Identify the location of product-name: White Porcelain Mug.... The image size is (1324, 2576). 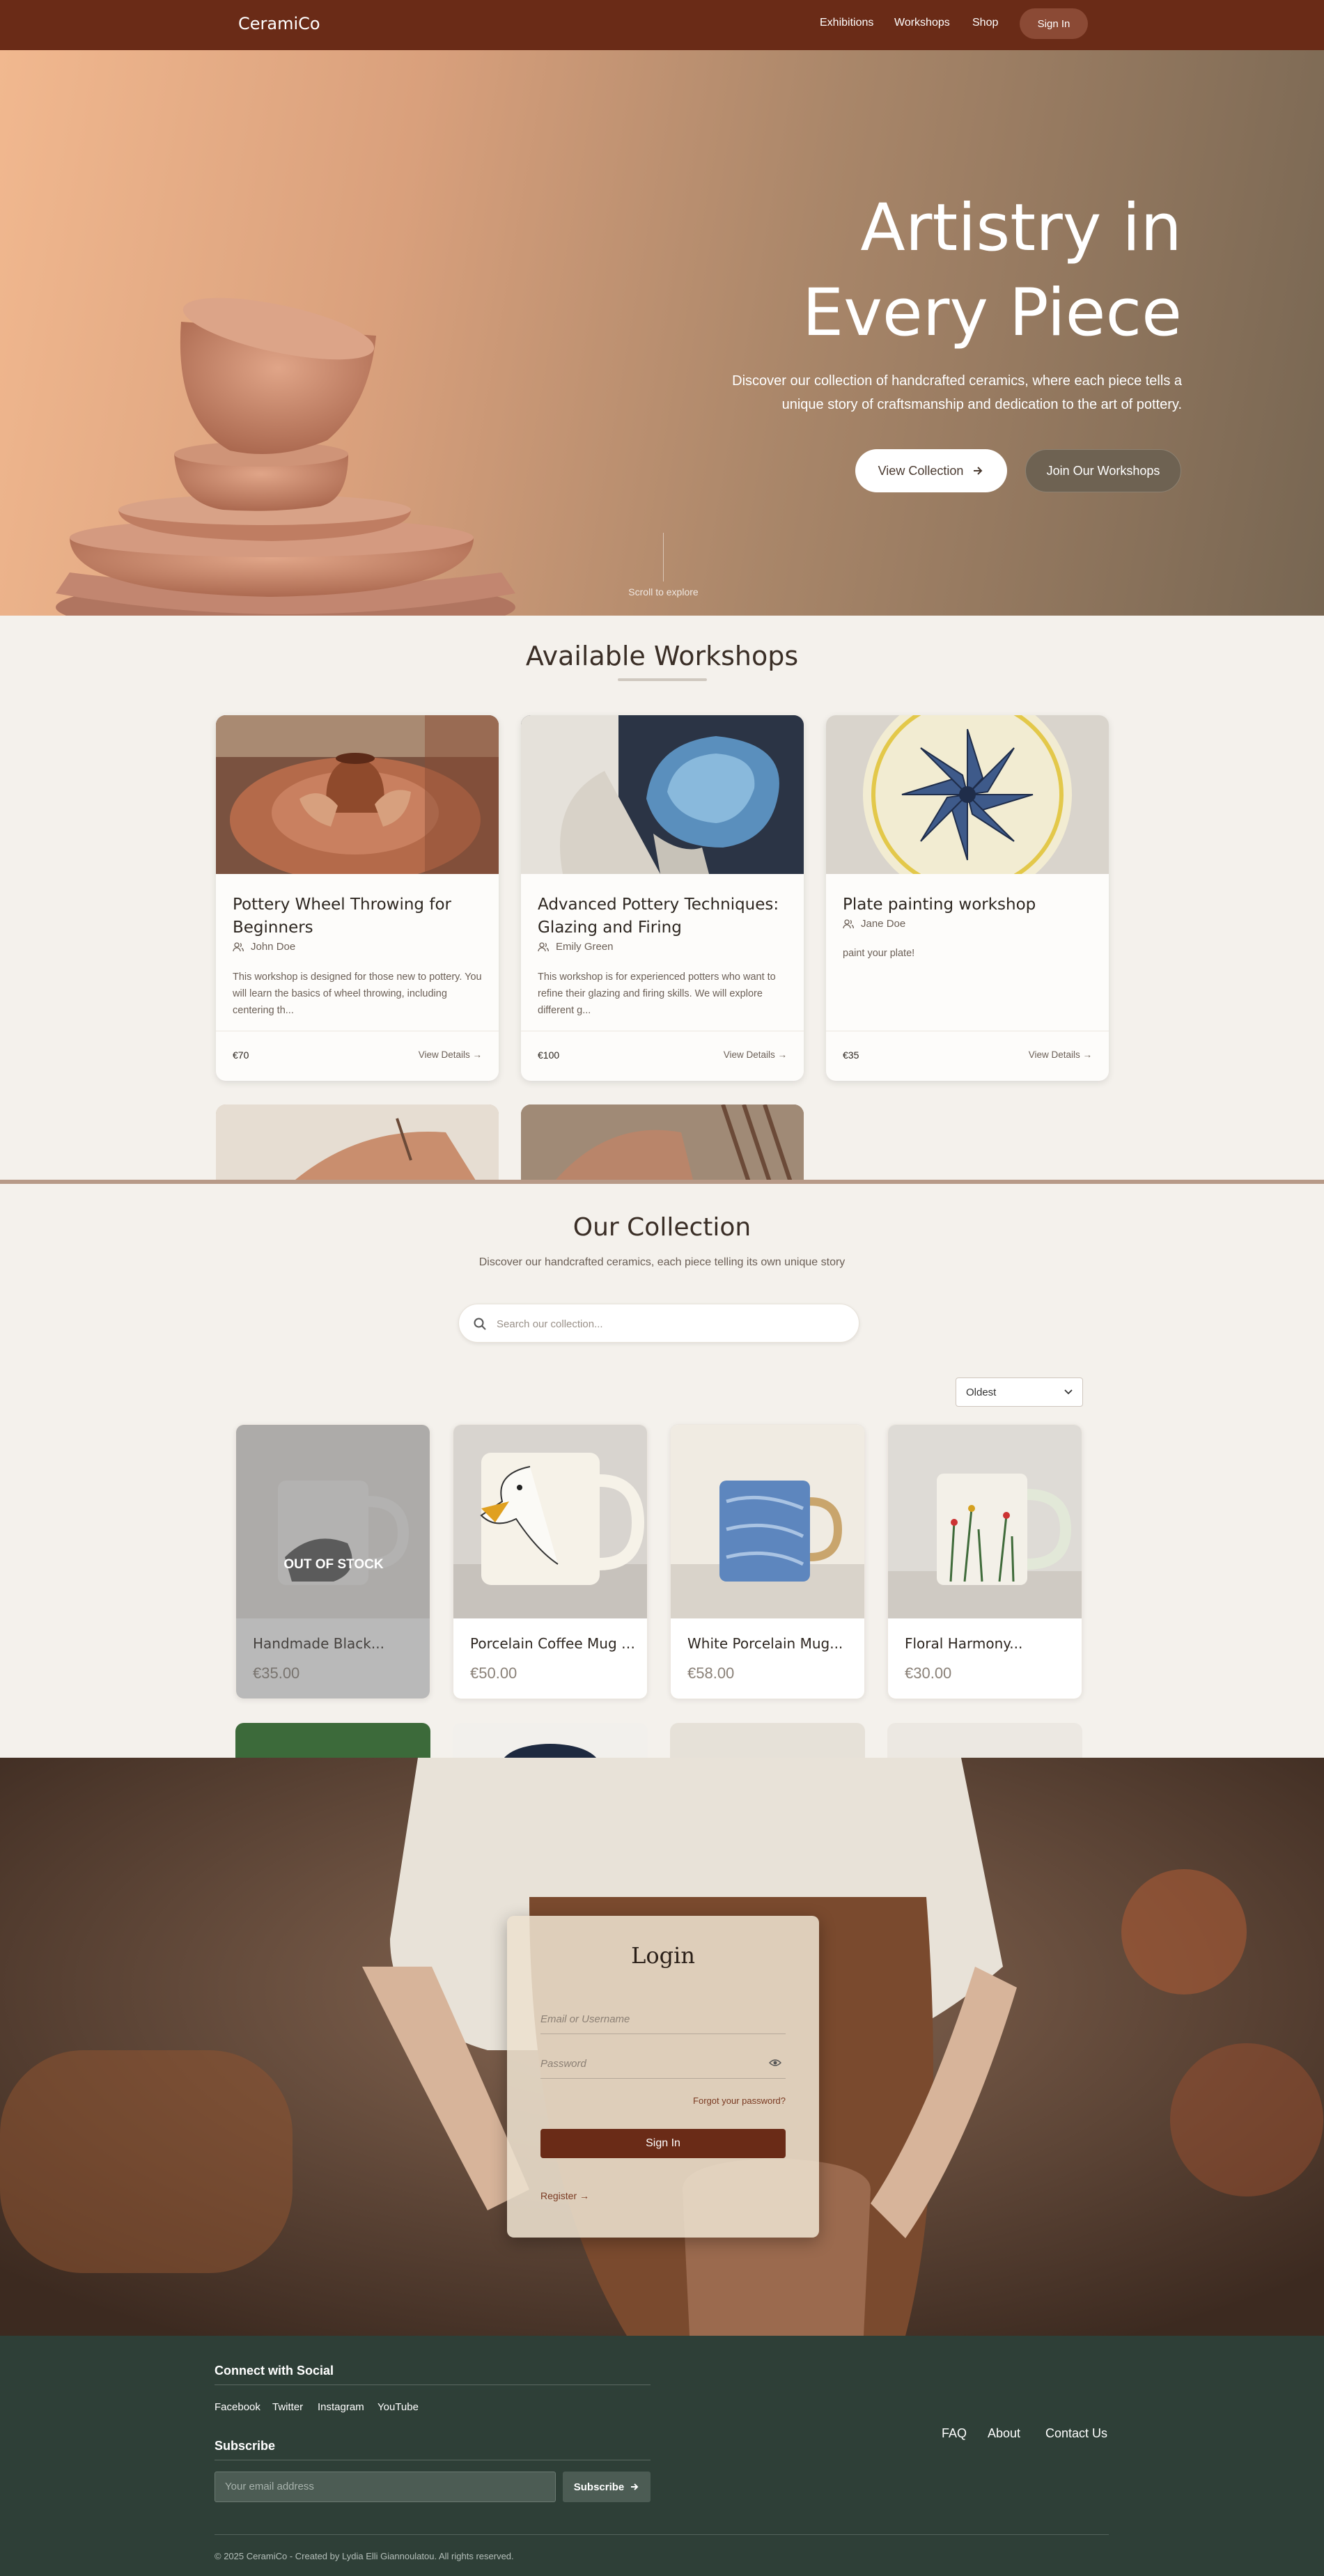
(765, 1644).